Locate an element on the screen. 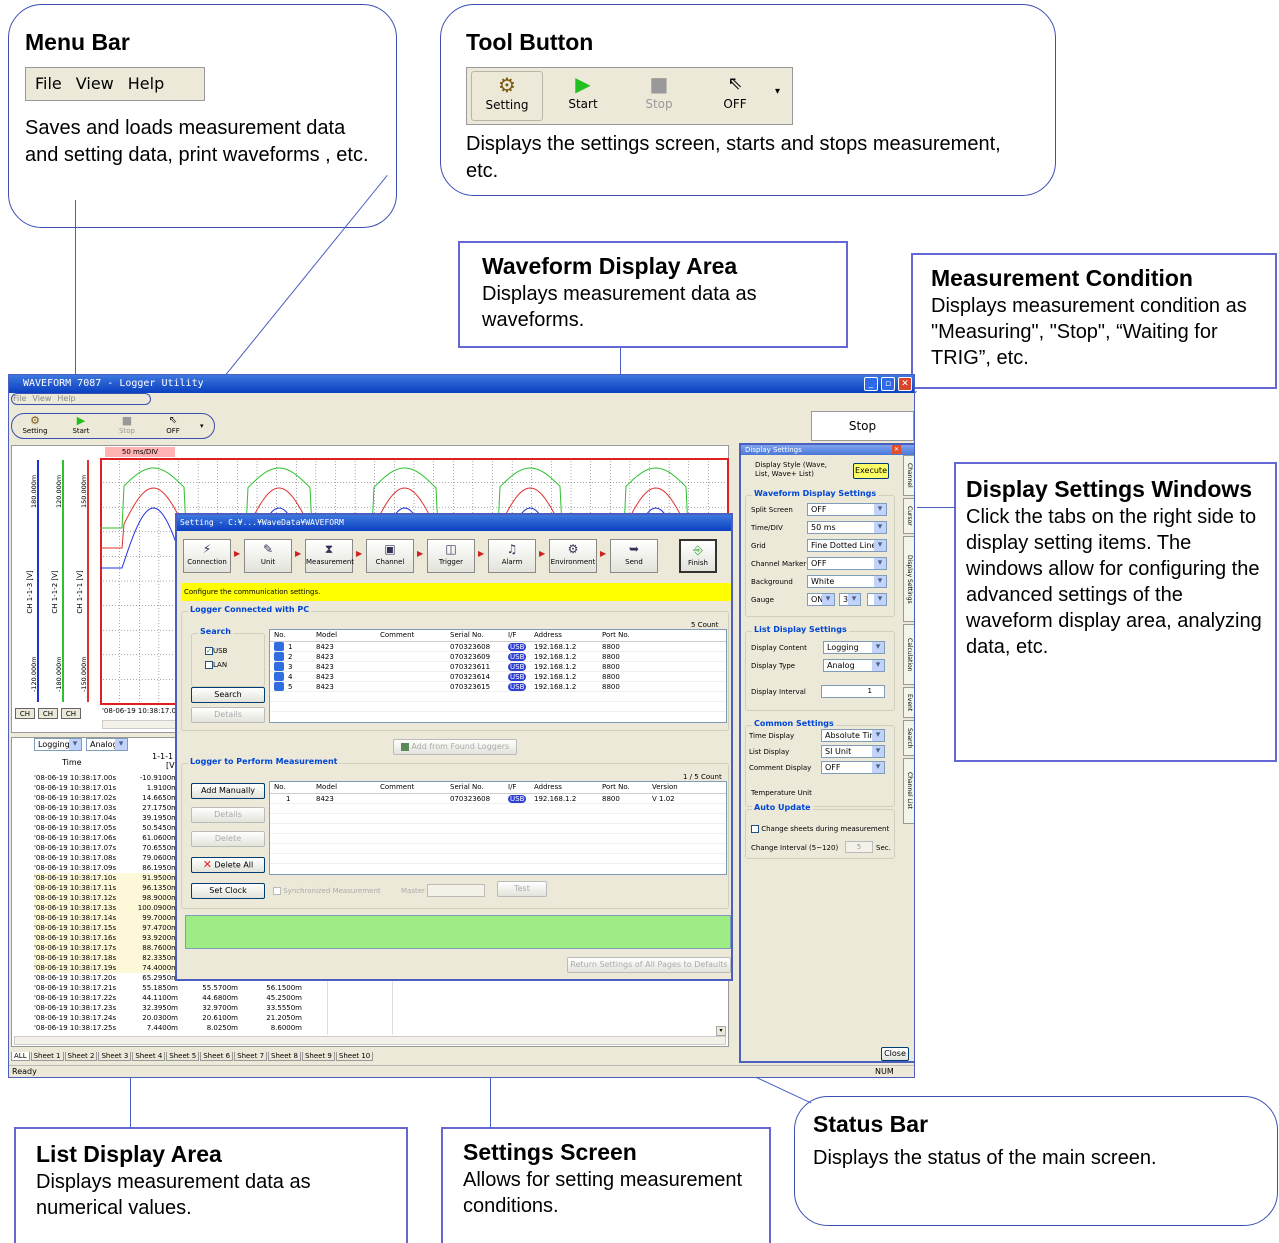 The width and height of the screenshot is (1279, 1243). sheet-tab: Sheet 1 is located at coordinates (47, 1056).